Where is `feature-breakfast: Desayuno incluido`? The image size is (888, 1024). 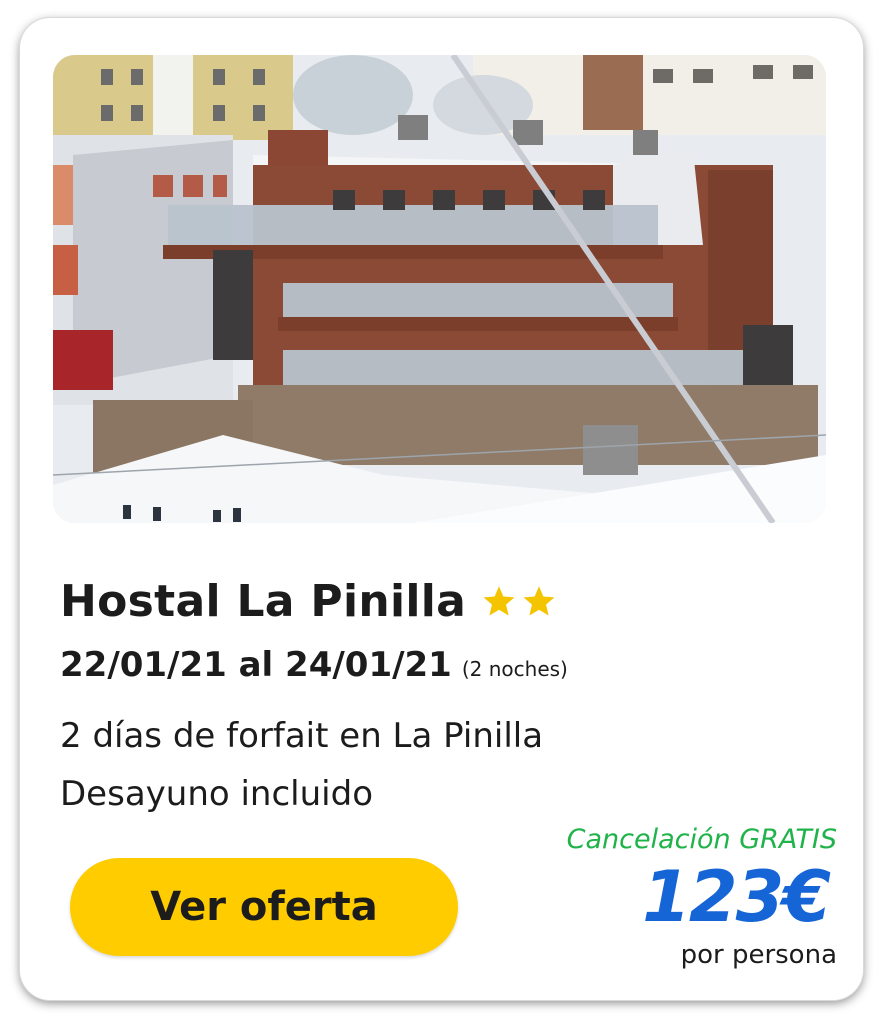 feature-breakfast: Desayuno incluido is located at coordinates (216, 794).